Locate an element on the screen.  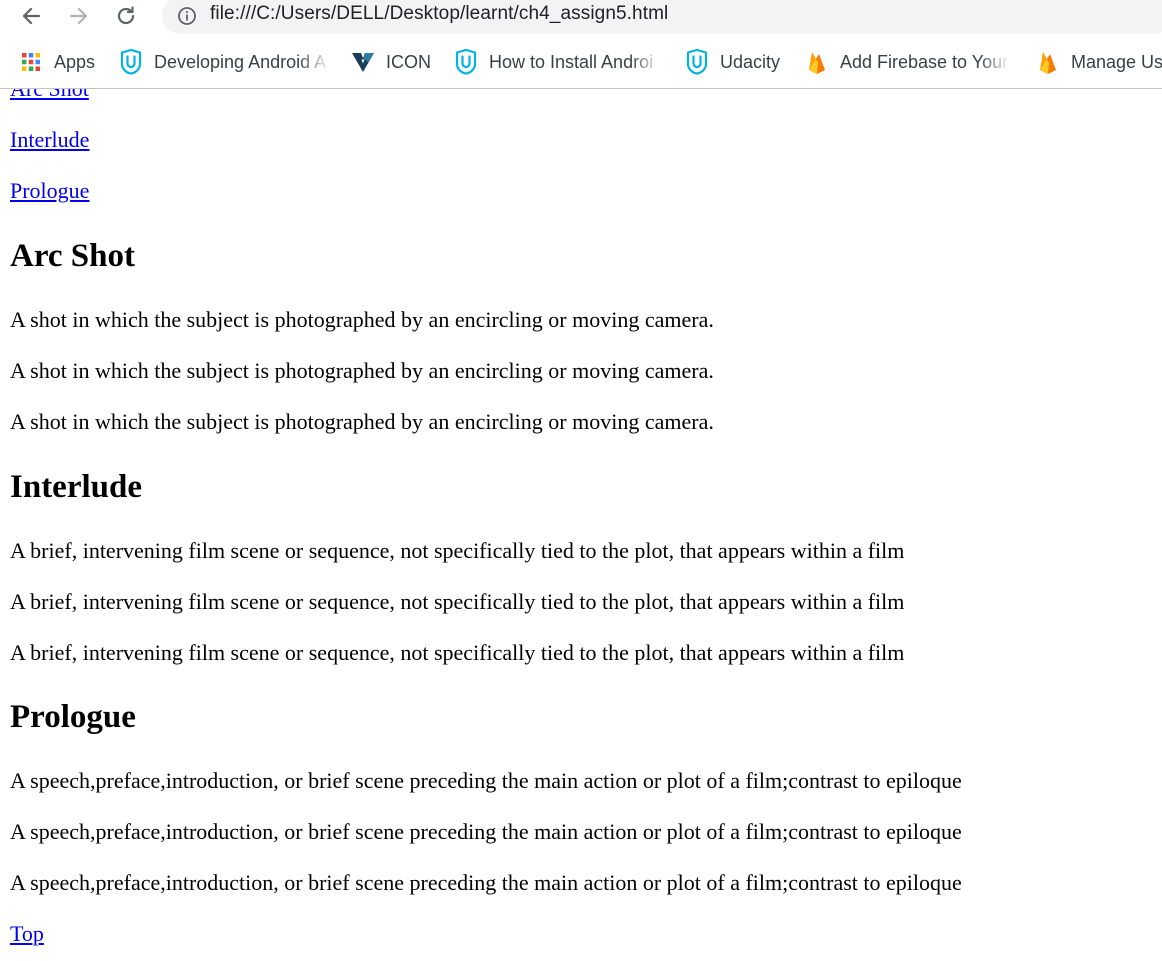
reload-button is located at coordinates (126, 16).